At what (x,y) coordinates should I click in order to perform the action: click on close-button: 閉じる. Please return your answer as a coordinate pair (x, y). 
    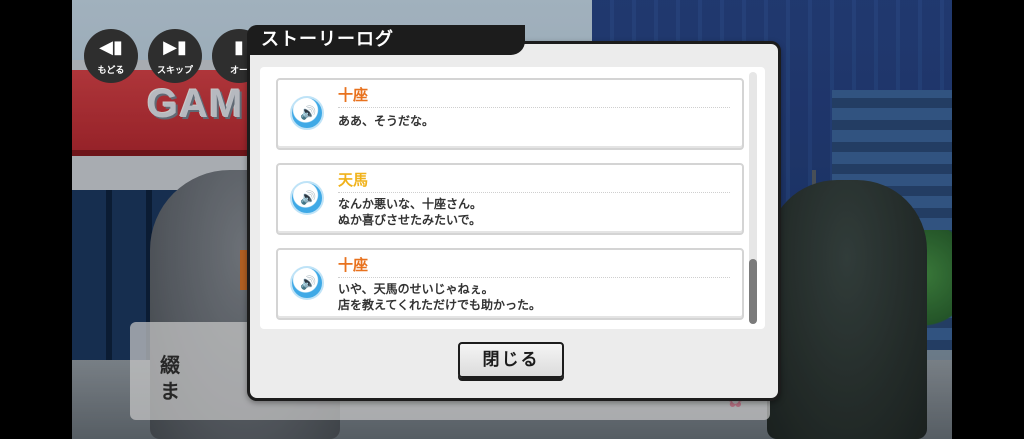
    Looking at the image, I should click on (511, 360).